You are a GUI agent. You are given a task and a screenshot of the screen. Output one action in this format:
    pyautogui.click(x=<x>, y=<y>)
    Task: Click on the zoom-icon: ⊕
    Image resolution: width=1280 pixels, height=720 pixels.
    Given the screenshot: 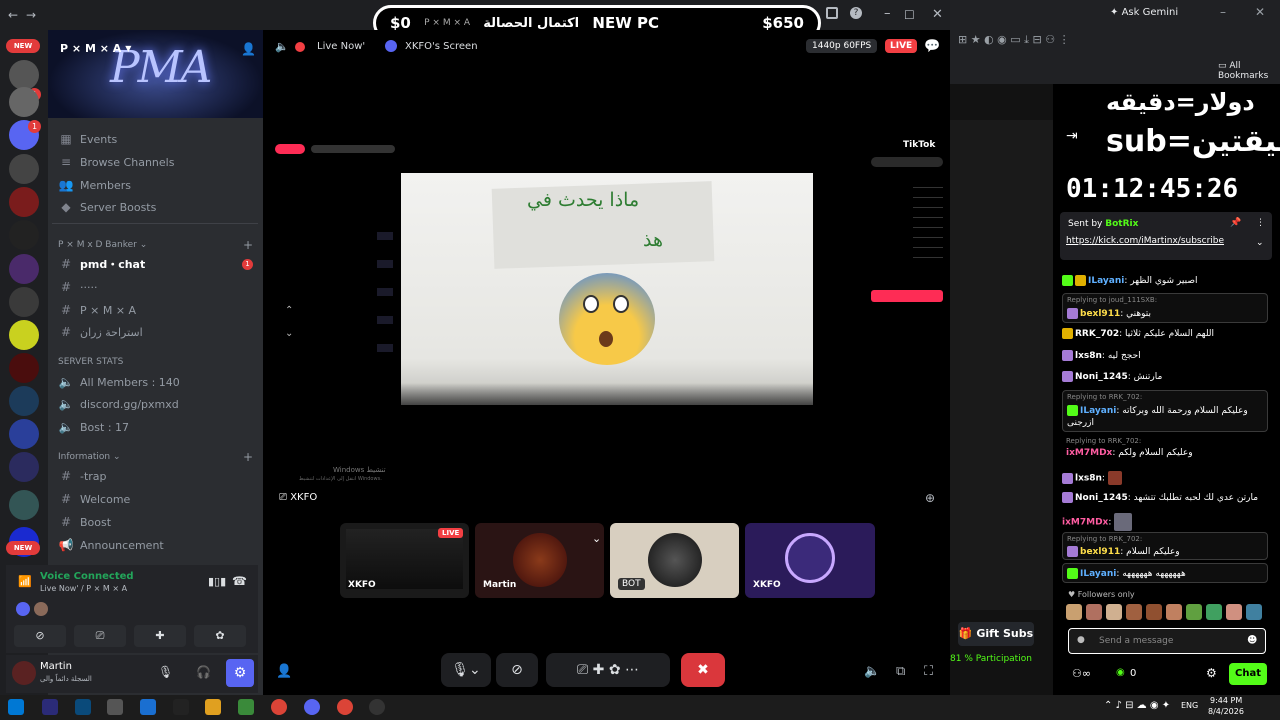 What is the action you would take?
    pyautogui.click(x=930, y=498)
    